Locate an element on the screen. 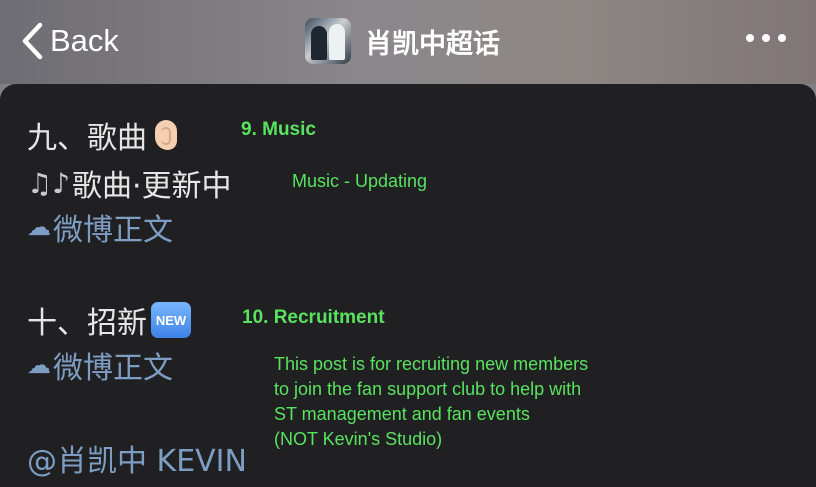  section10-heading: 十、招新 NEW is located at coordinates (109, 320).